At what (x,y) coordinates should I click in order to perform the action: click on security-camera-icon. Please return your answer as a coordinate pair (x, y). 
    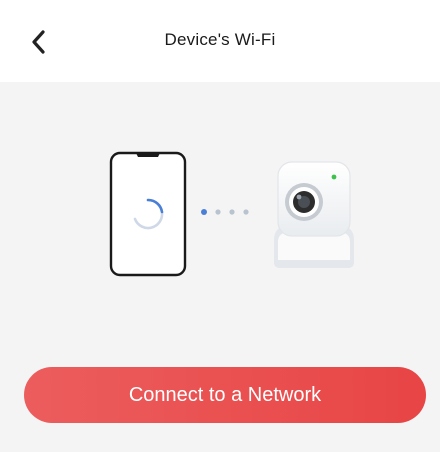
    Looking at the image, I should click on (314, 214).